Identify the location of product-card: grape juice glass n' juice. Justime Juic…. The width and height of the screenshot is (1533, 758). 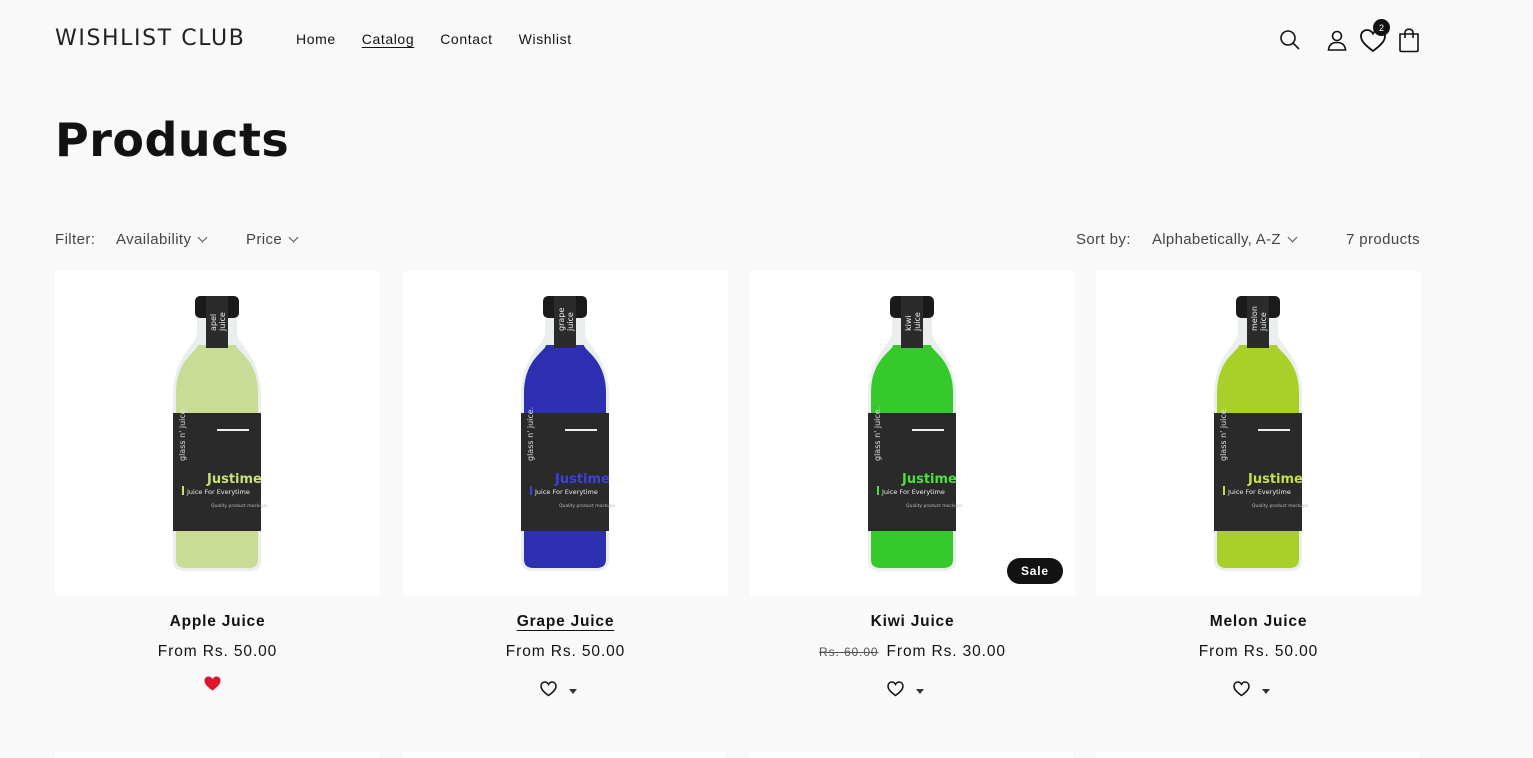
(565, 491).